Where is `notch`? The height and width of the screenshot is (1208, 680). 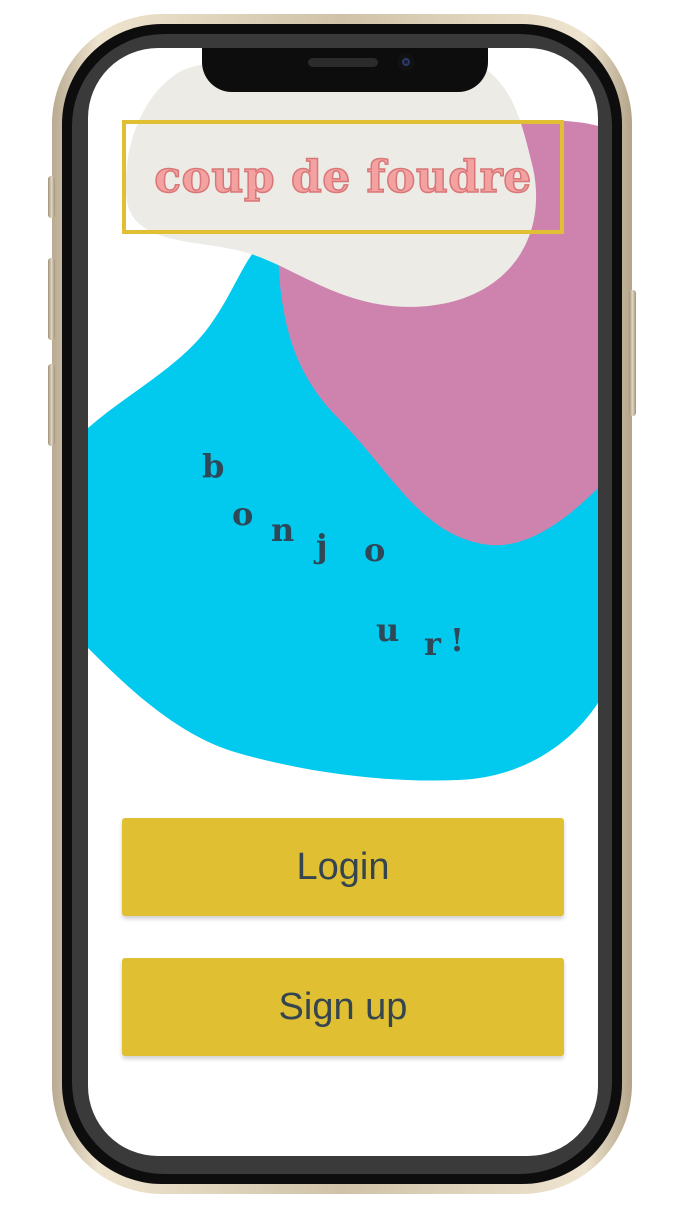
notch is located at coordinates (345, 70).